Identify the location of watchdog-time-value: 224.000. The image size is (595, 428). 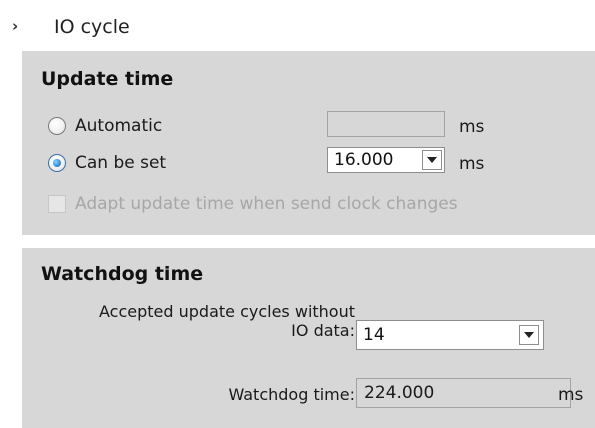
(399, 393).